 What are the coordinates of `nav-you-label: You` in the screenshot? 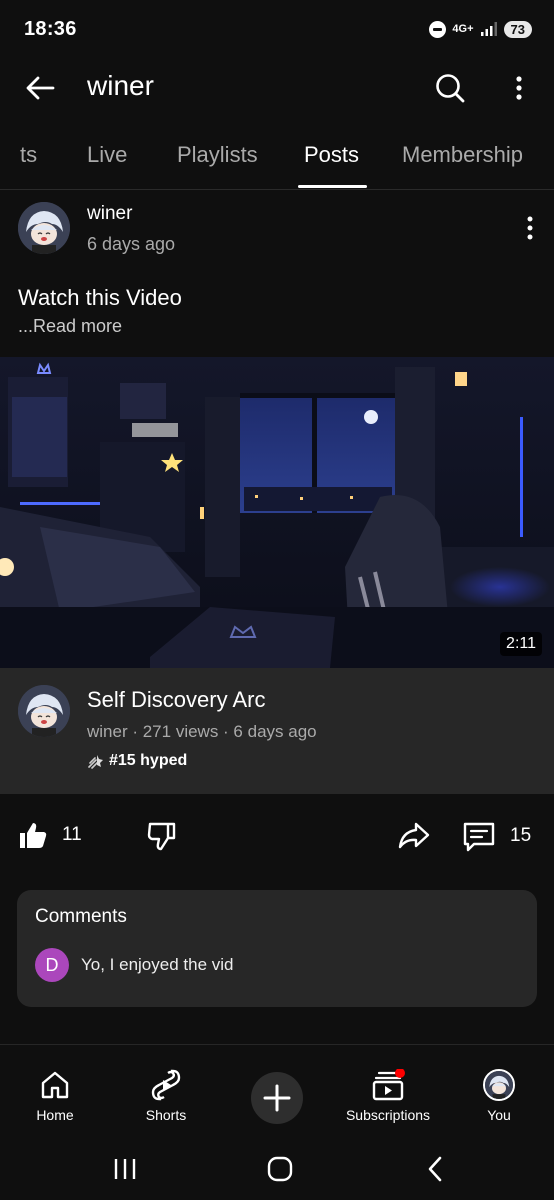 It's located at (499, 1115).